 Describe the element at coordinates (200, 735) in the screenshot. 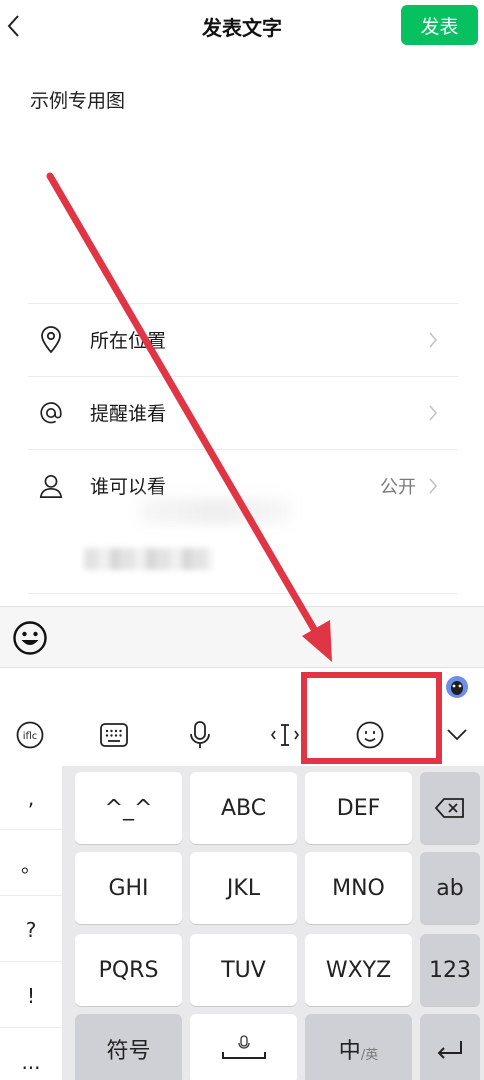

I see `microphone-icon` at that location.